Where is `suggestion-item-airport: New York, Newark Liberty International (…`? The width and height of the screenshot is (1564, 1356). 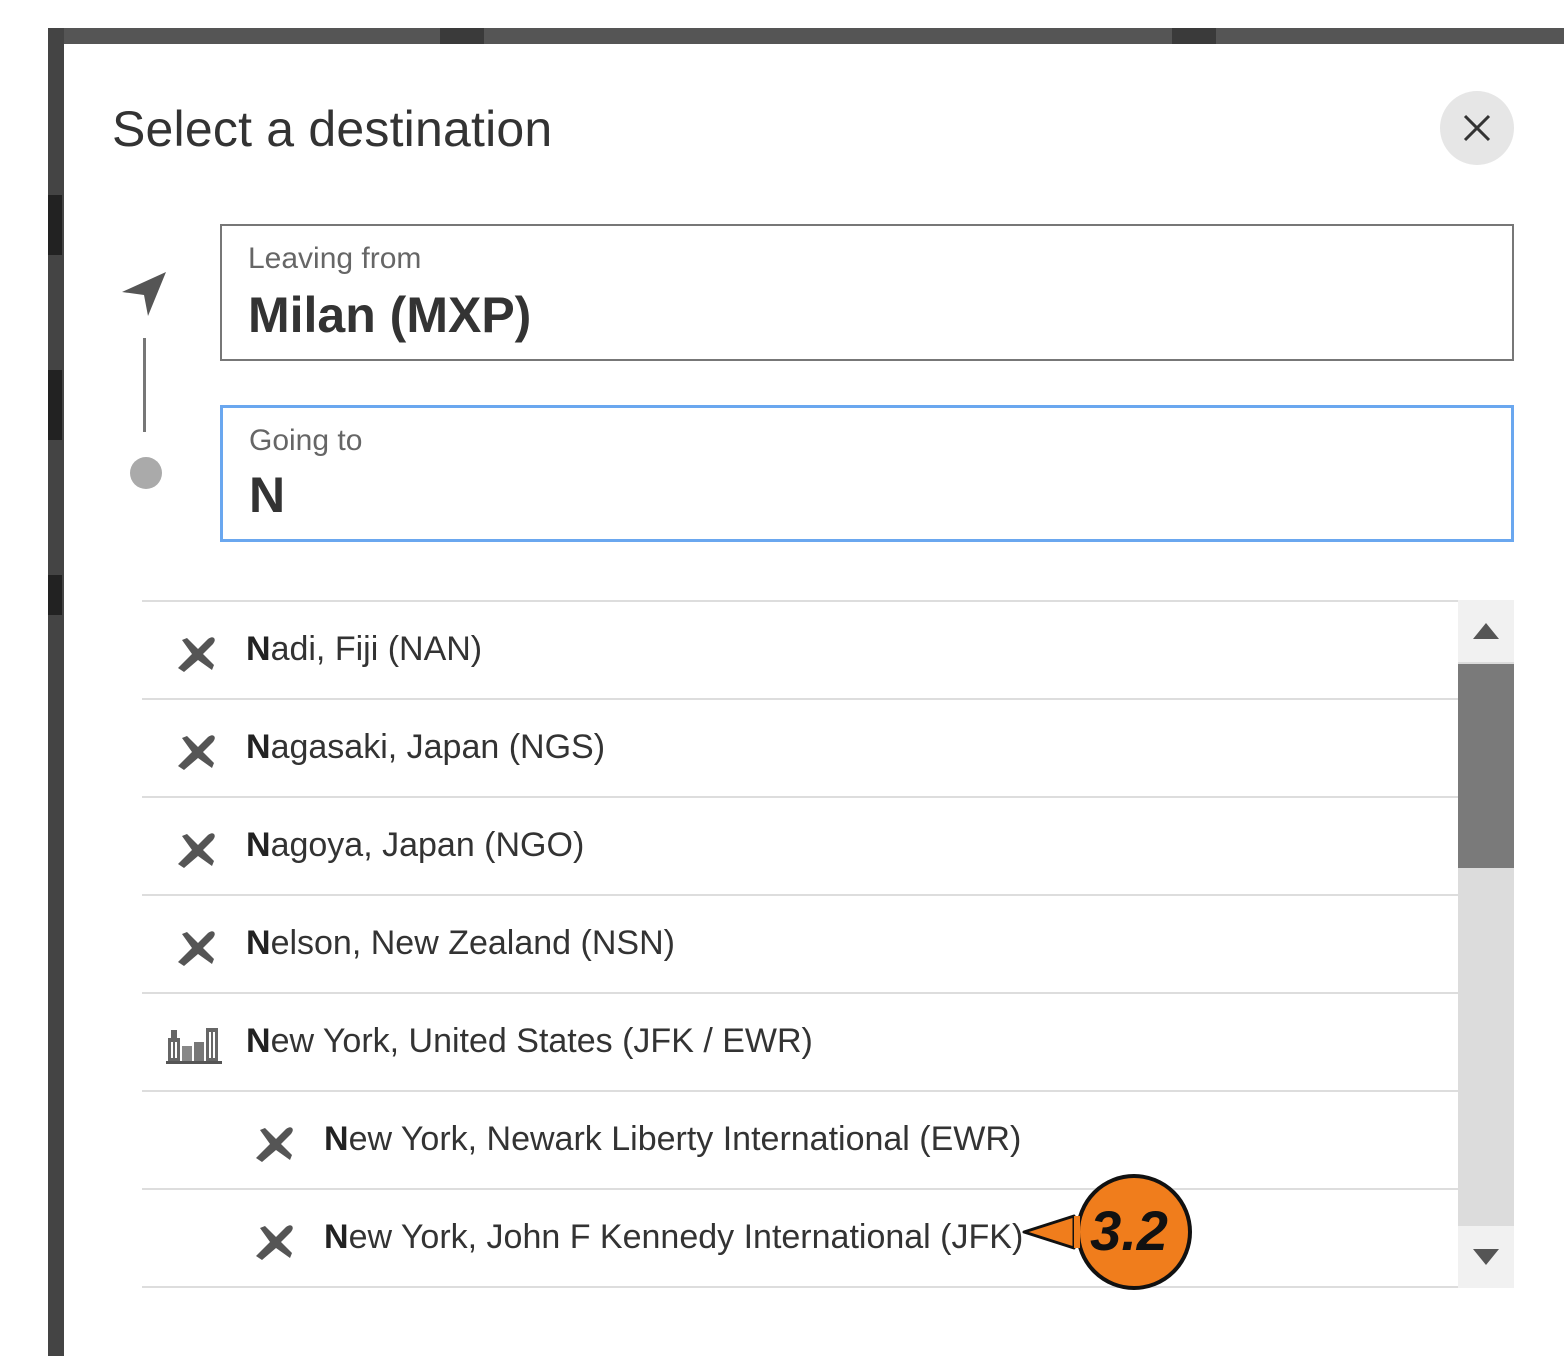 suggestion-item-airport: New York, Newark Liberty International (… is located at coordinates (800, 1141).